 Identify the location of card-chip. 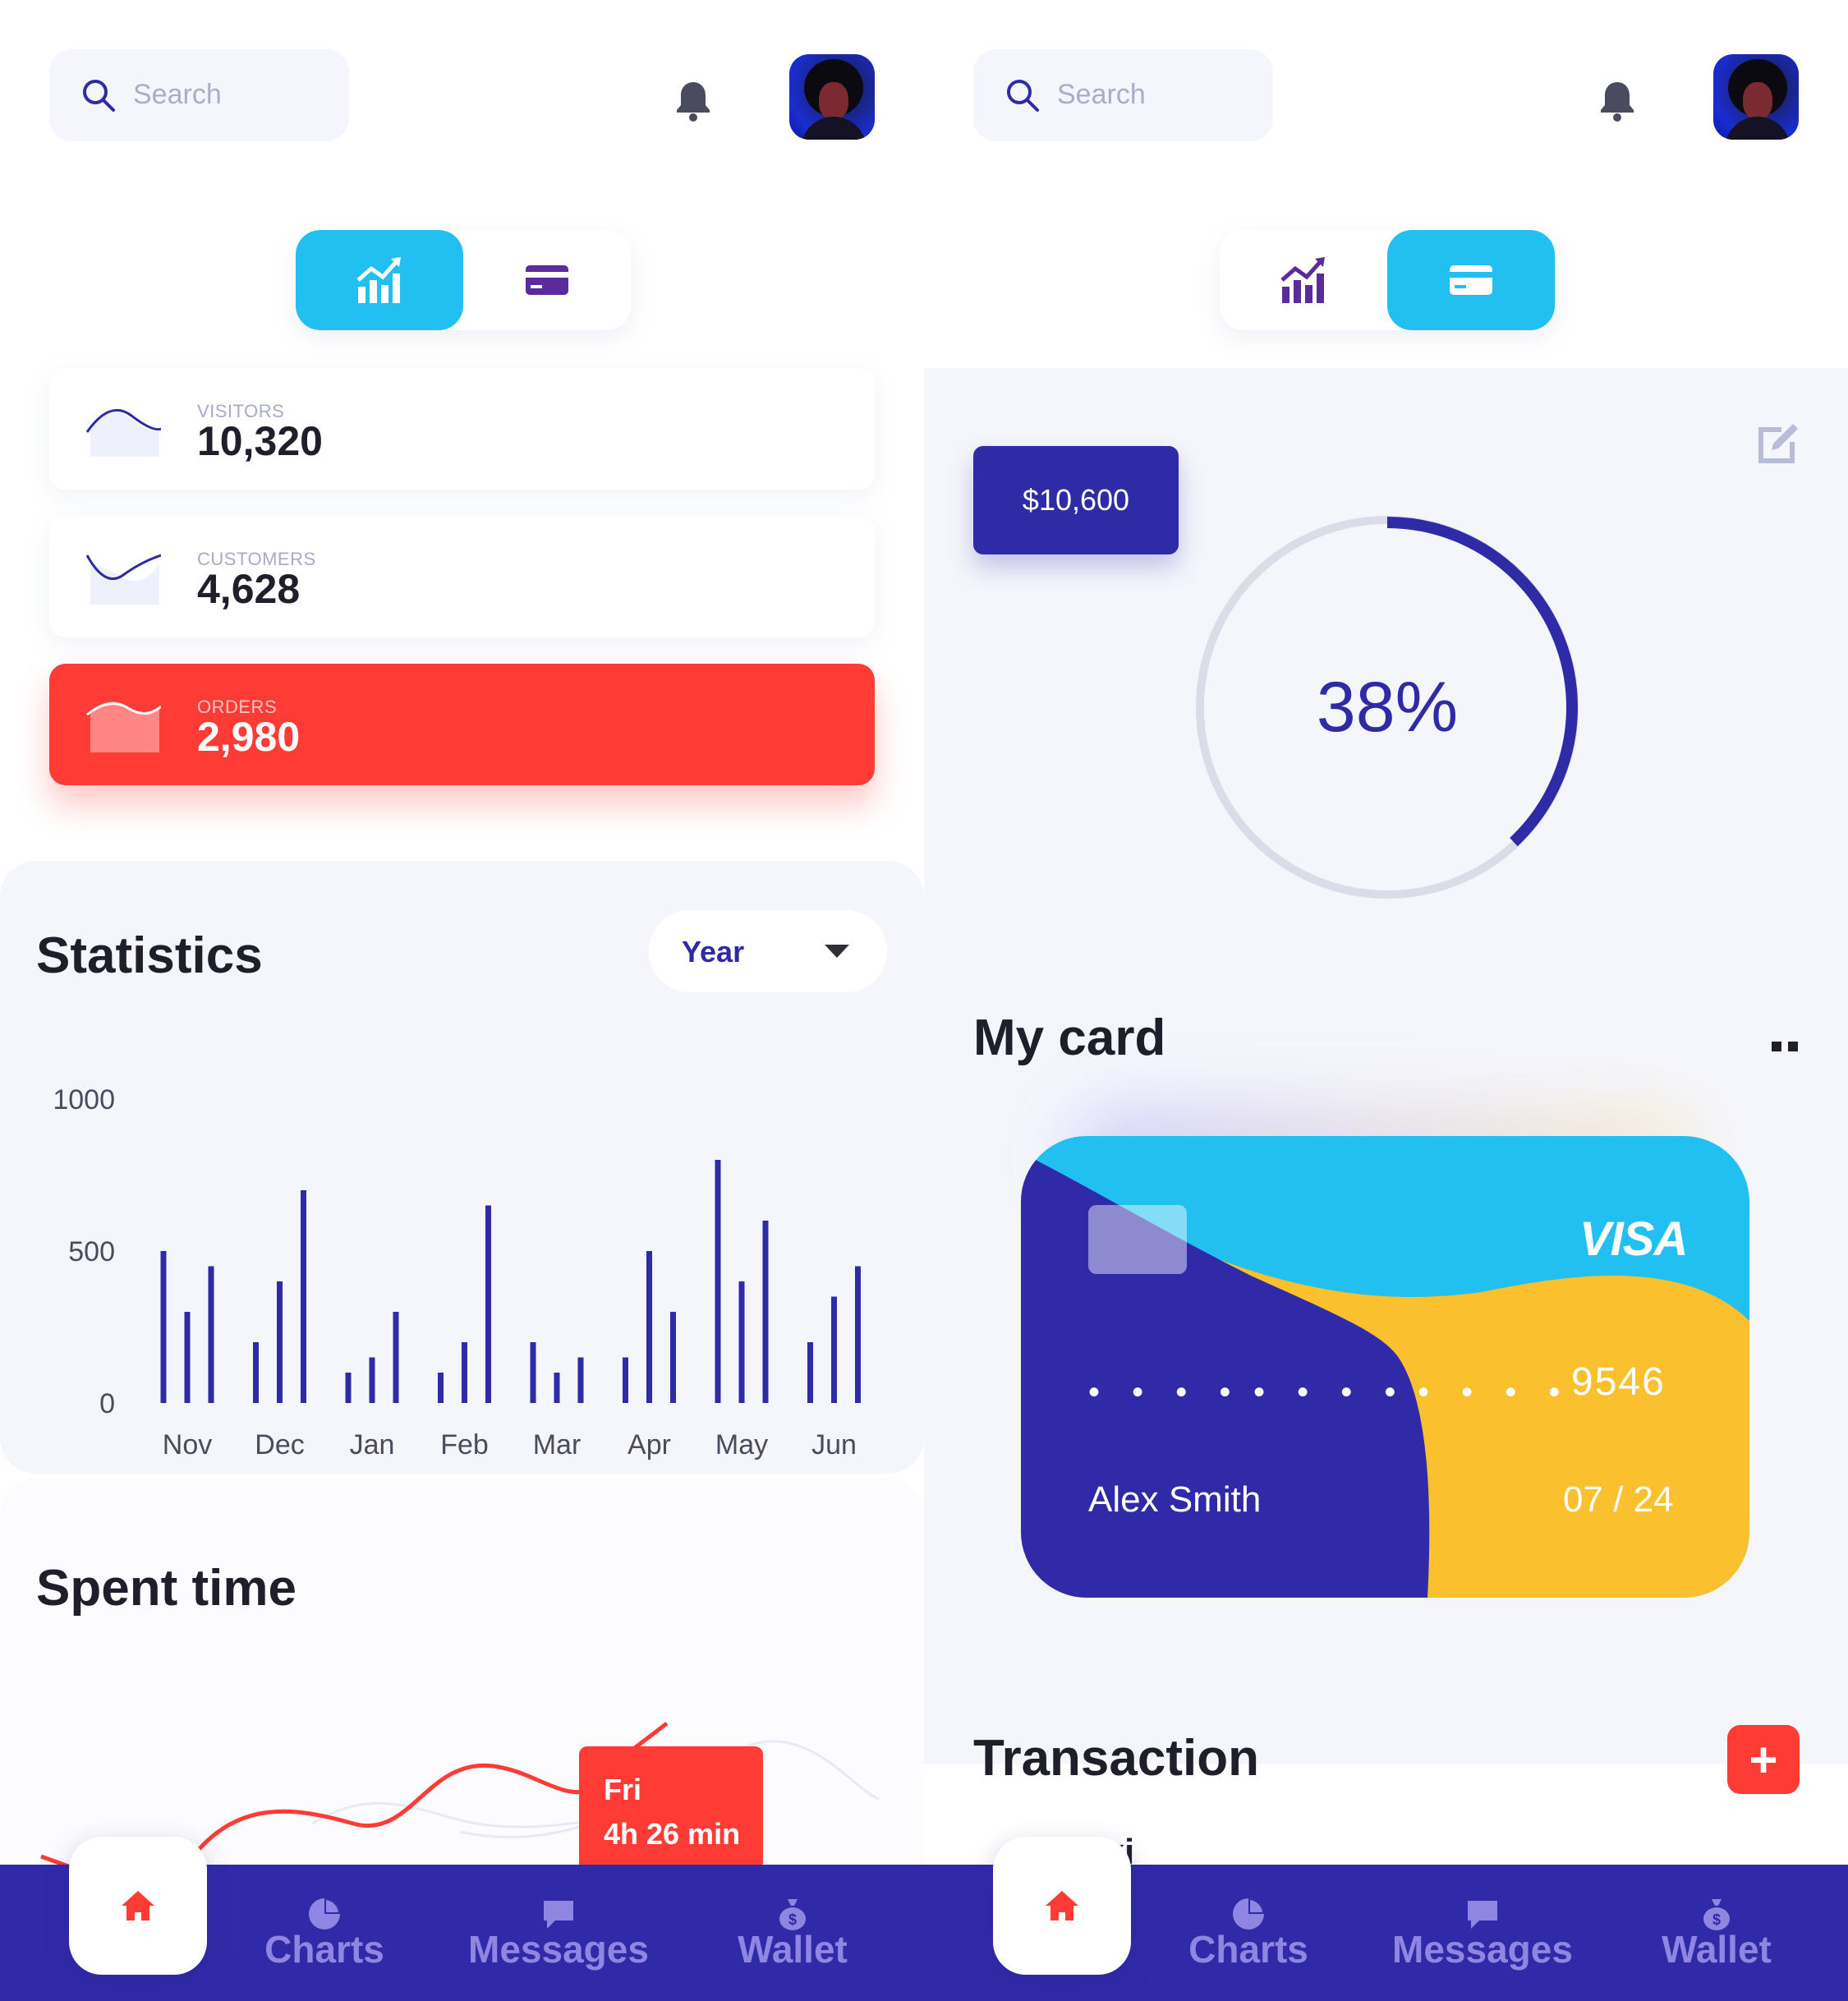
(1137, 1239).